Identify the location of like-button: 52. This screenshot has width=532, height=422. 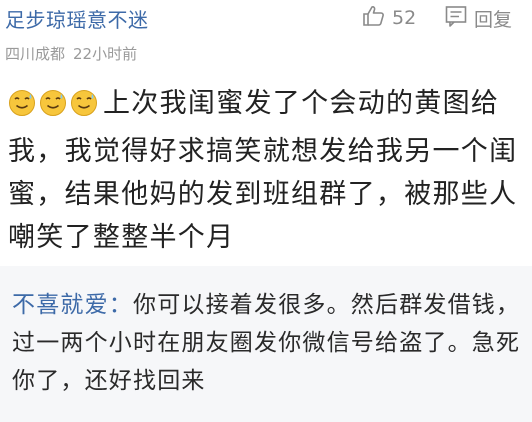
(389, 18).